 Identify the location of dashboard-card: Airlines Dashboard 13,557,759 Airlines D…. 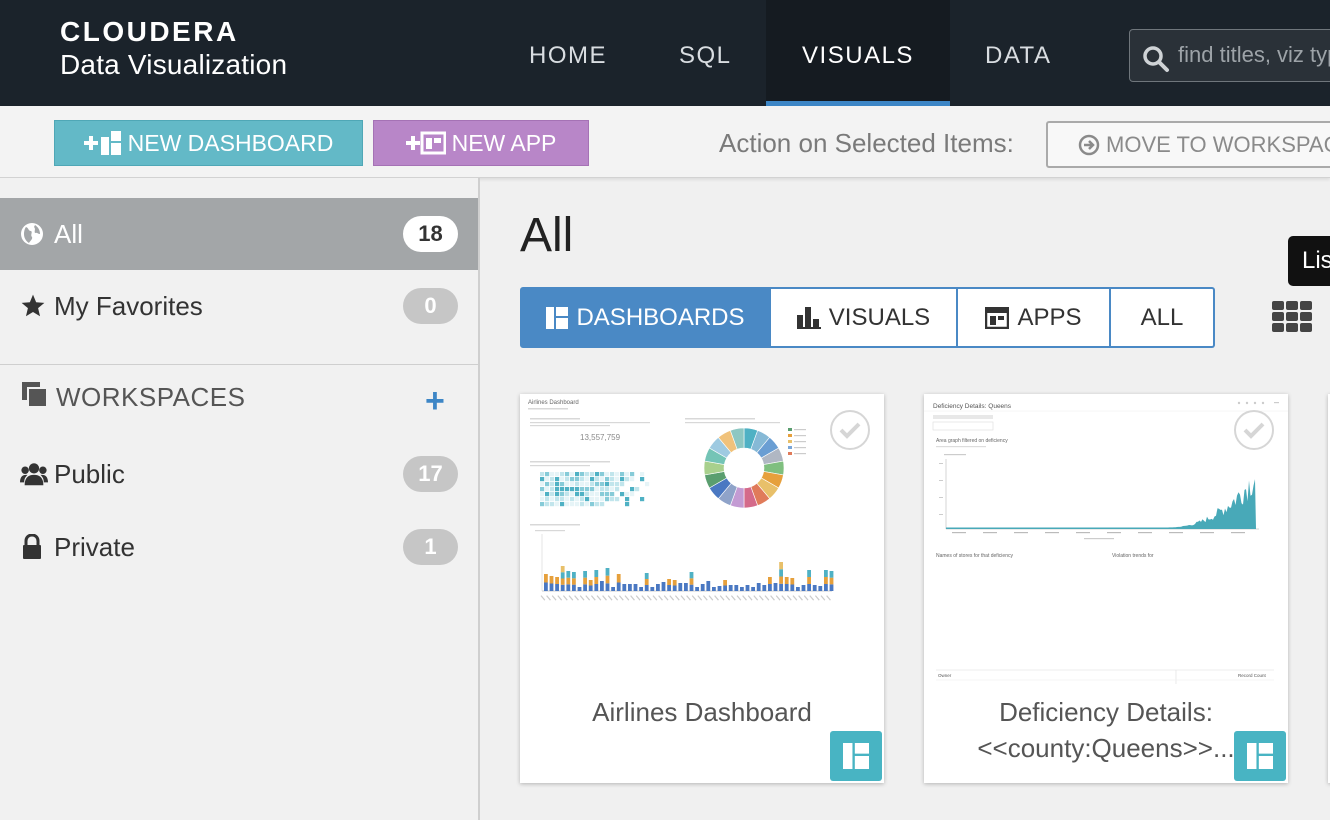
(702, 588).